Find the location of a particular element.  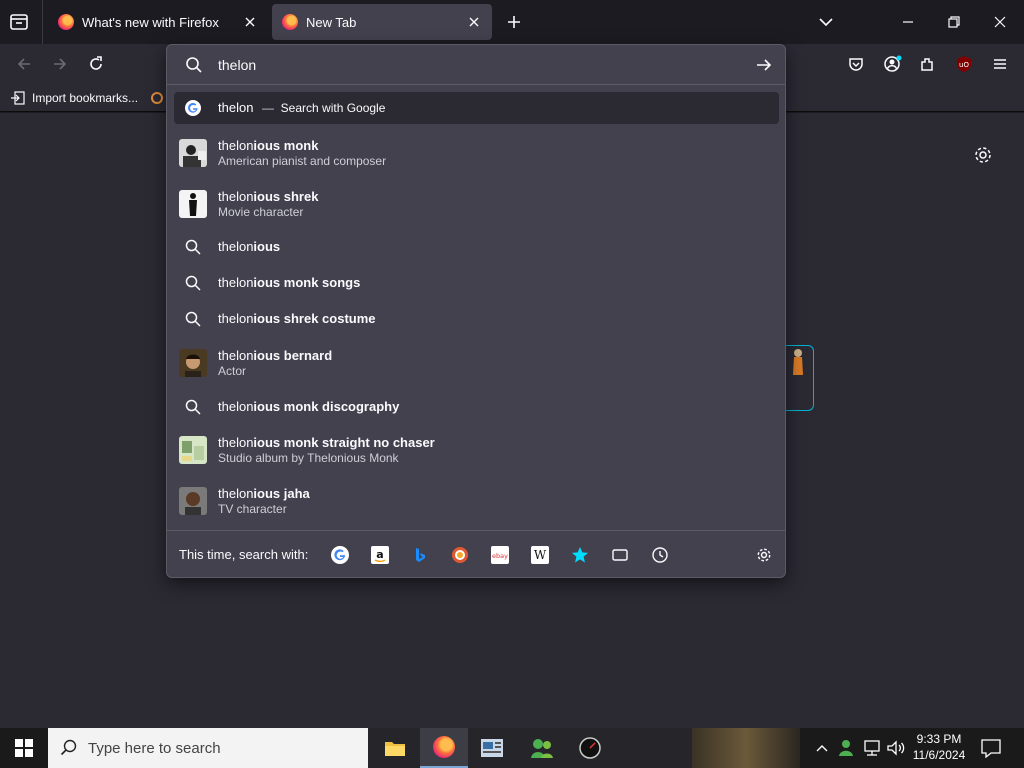

people-tray-icon is located at coordinates (846, 748).